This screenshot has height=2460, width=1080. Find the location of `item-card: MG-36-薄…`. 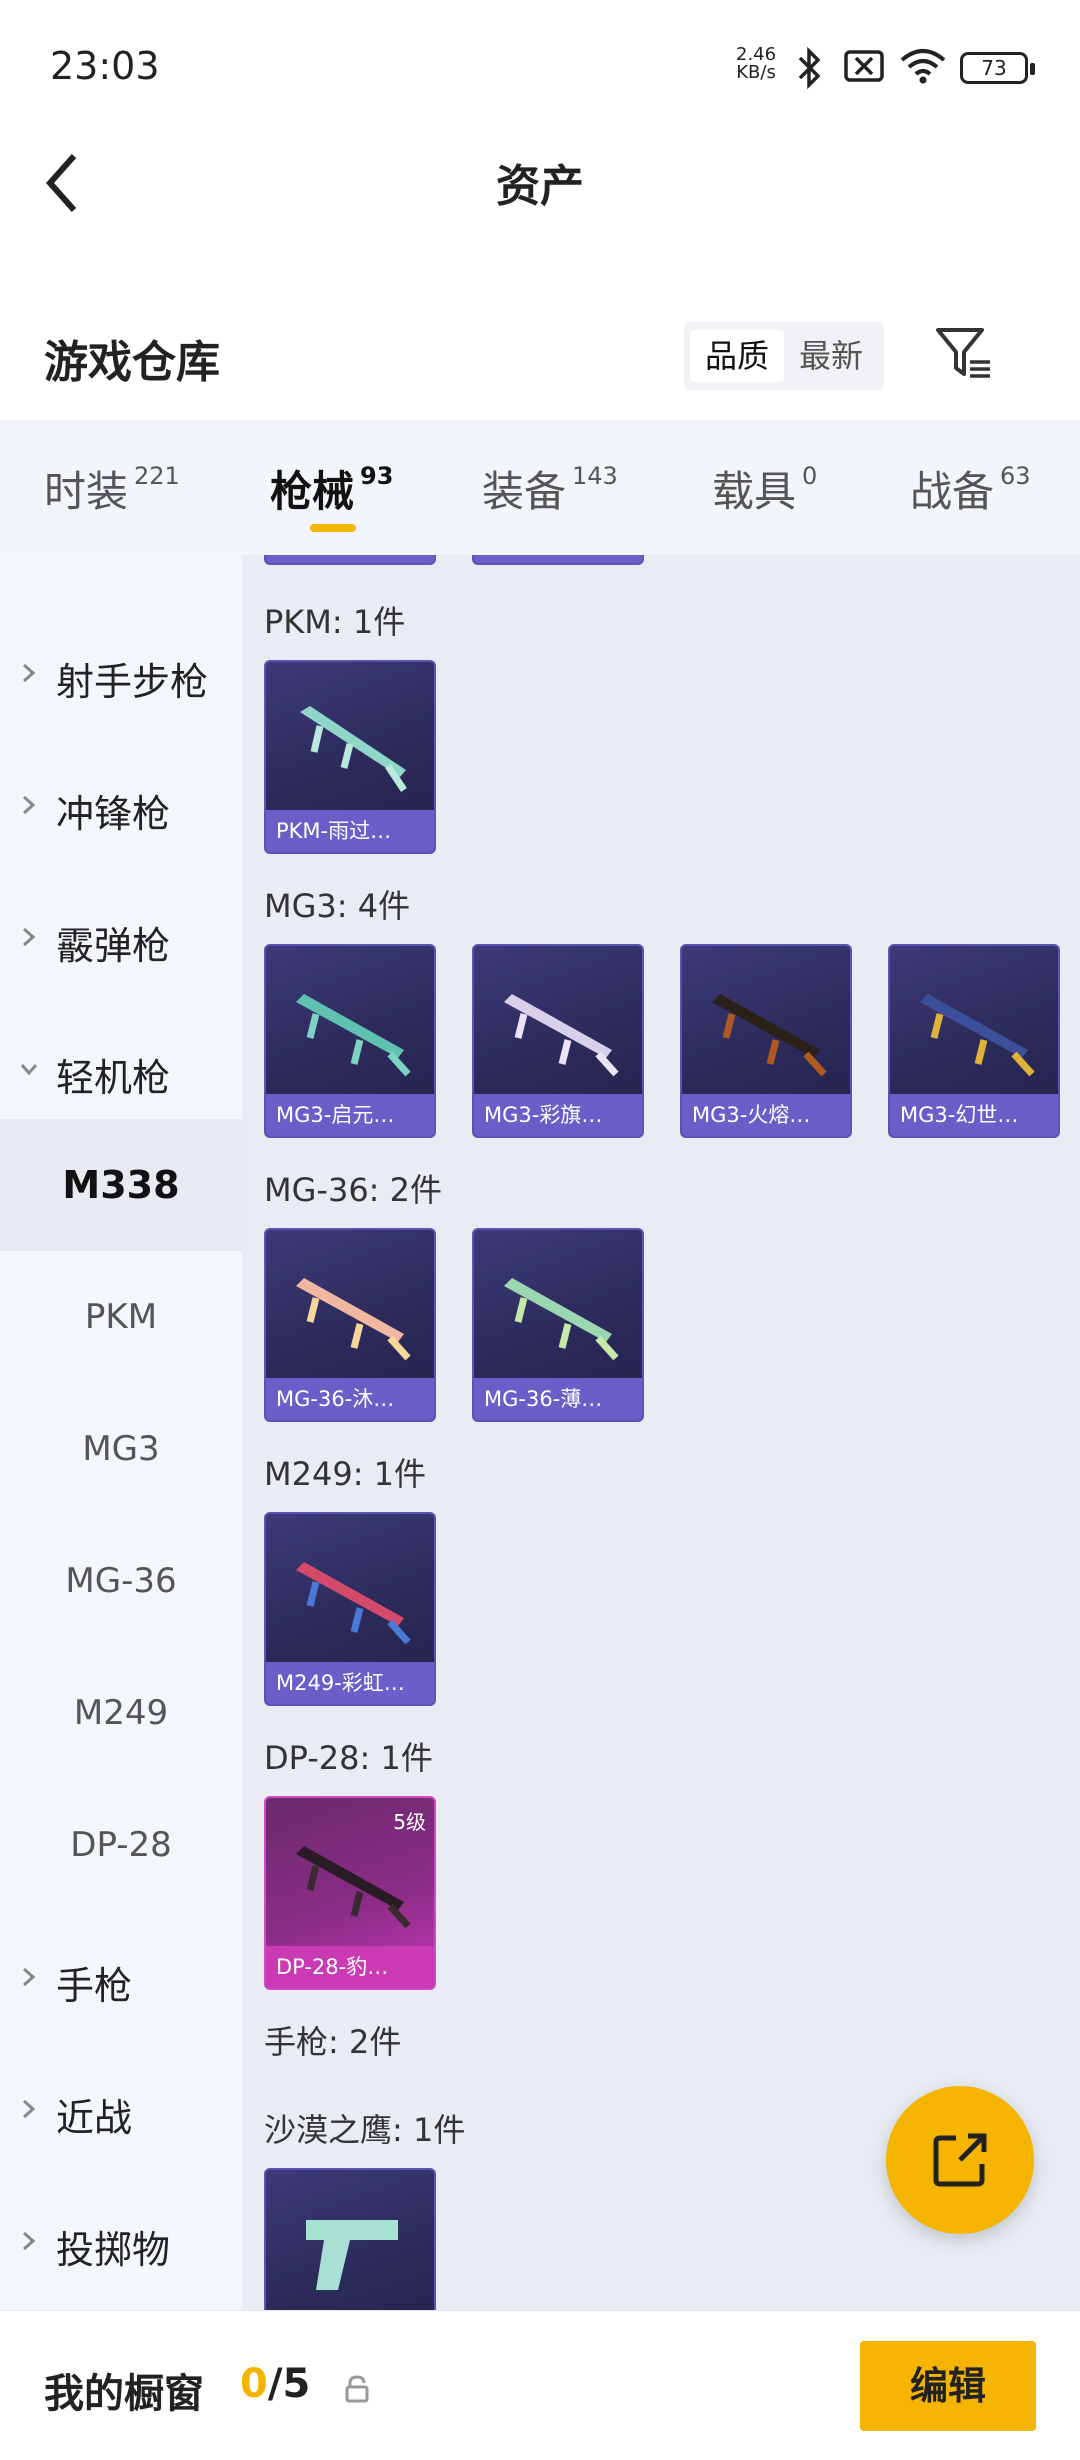

item-card: MG-36-薄… is located at coordinates (558, 1325).